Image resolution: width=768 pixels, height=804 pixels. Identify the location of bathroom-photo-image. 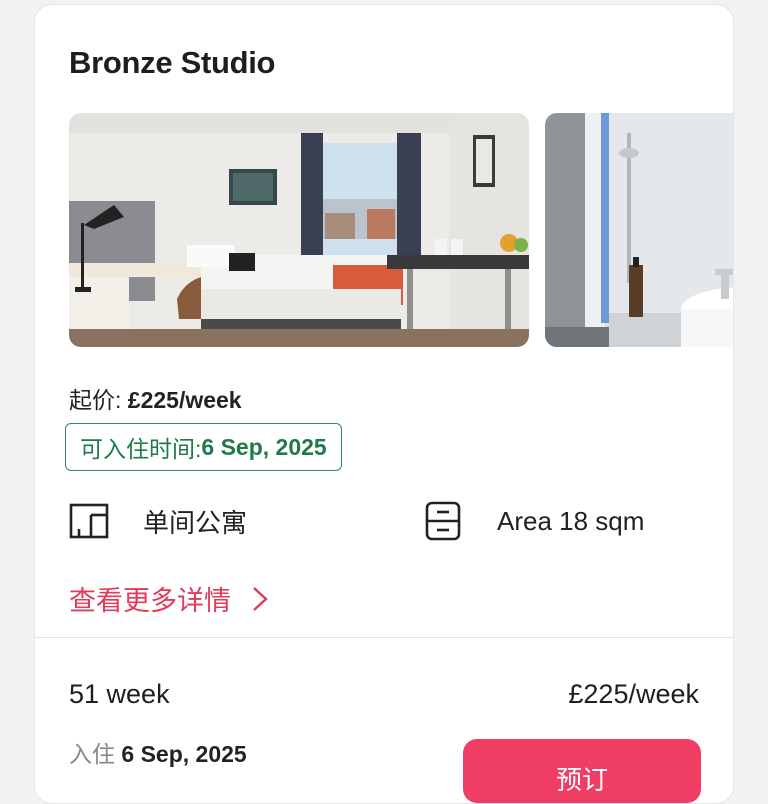
(639, 230).